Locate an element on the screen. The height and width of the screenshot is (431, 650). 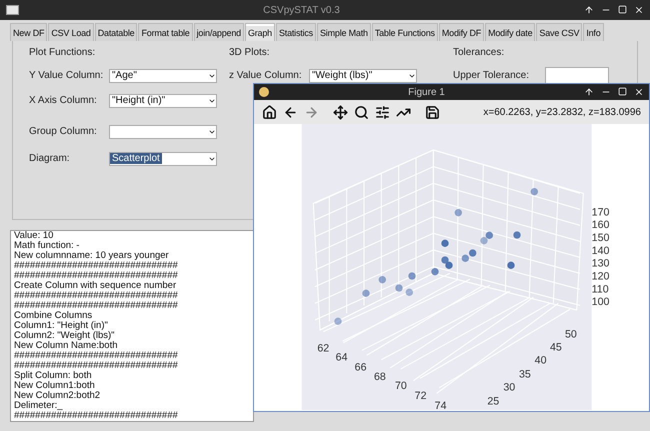
x-tick-label: 64 is located at coordinates (342, 358).